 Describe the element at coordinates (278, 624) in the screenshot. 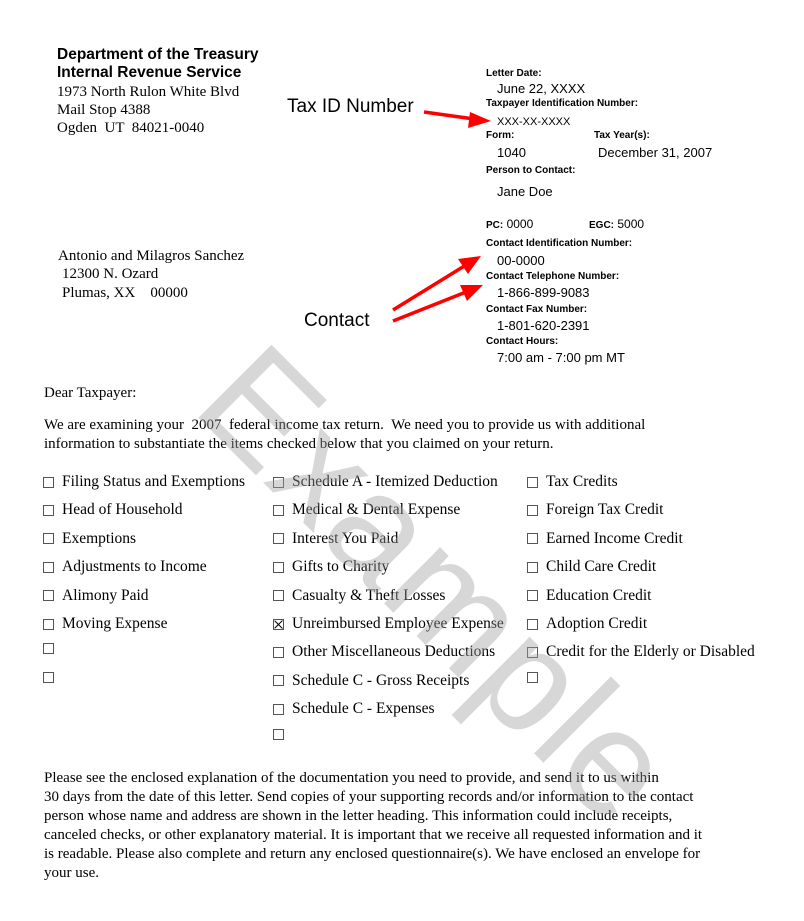

I see `checked-checkbox` at that location.